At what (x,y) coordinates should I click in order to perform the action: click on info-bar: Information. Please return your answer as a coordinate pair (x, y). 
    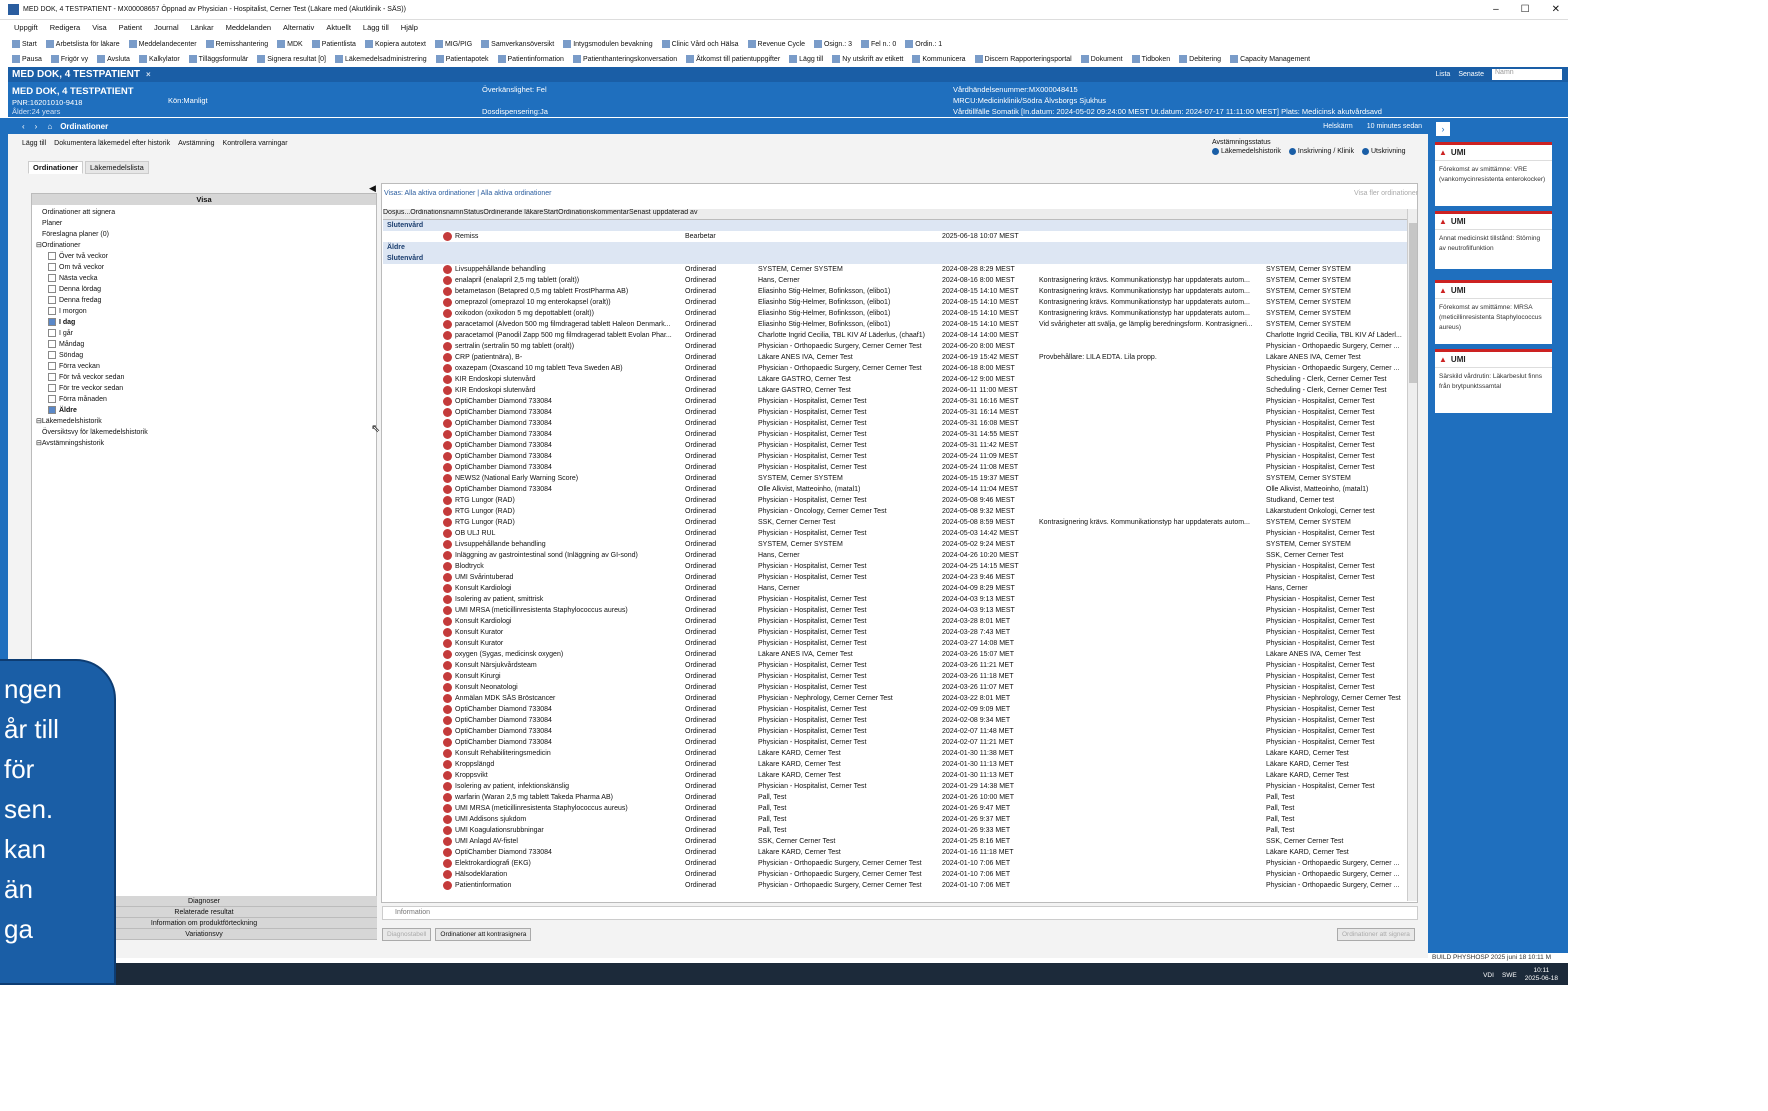
    Looking at the image, I should click on (900, 913).